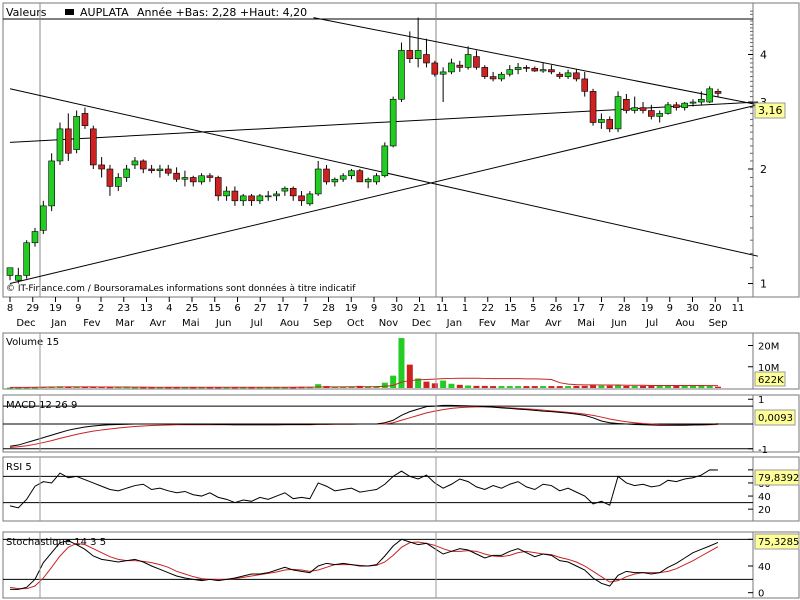 Image resolution: width=800 pixels, height=600 pixels. Describe the element at coordinates (670, 308) in the screenshot. I see `date-day-label: 9` at that location.